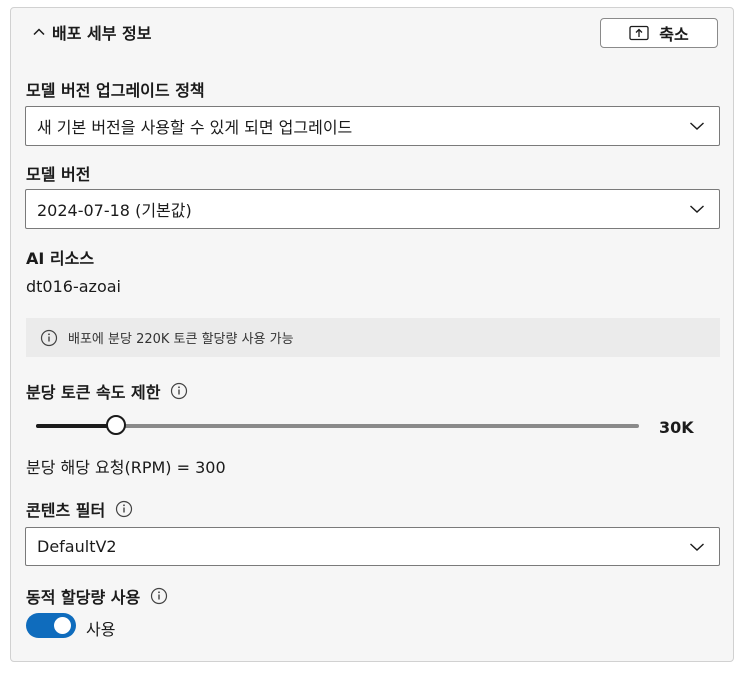 Image resolution: width=744 pixels, height=678 pixels. What do you see at coordinates (51, 625) in the screenshot?
I see `dynamic-quota-toggle` at bounding box center [51, 625].